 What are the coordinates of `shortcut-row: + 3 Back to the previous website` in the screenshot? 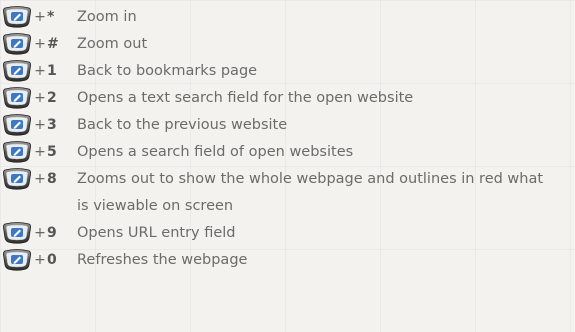 It's located at (287, 125).